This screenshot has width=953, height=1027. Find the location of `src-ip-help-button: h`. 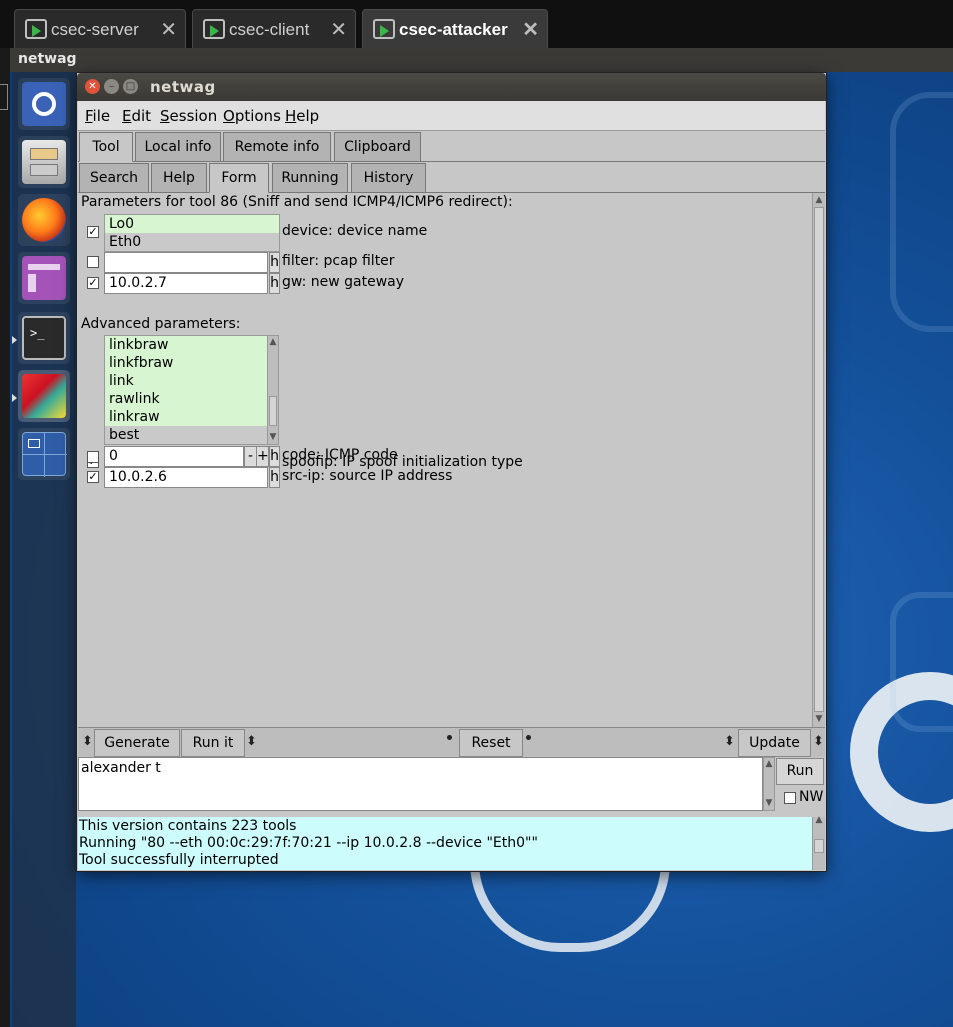

src-ip-help-button: h is located at coordinates (274, 477).